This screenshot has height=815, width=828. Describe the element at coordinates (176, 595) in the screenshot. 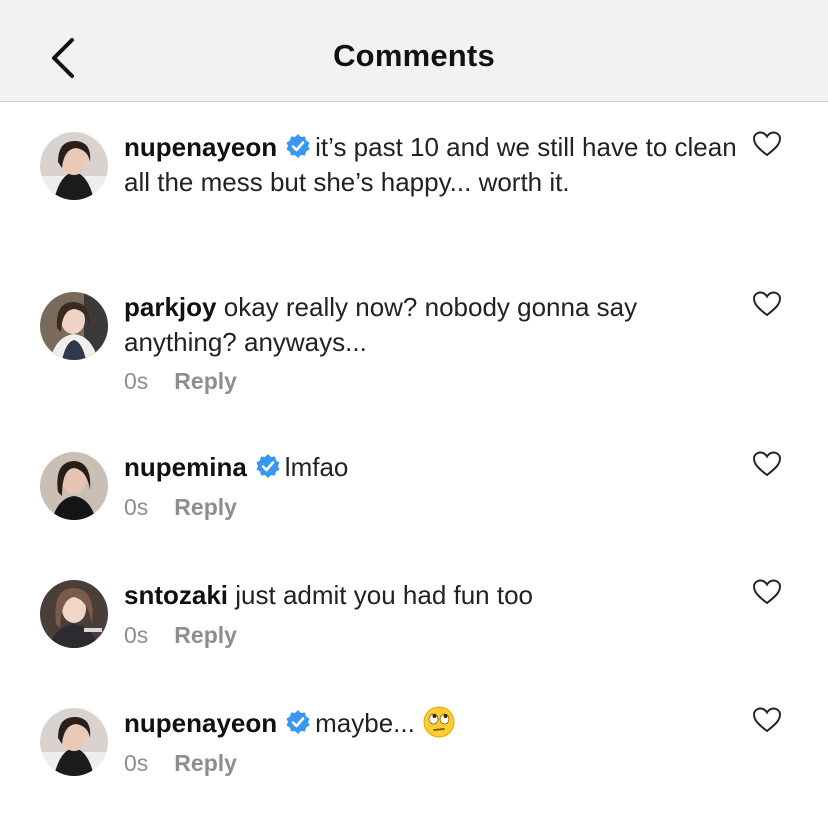

I see `comment-username: sntozaki` at that location.